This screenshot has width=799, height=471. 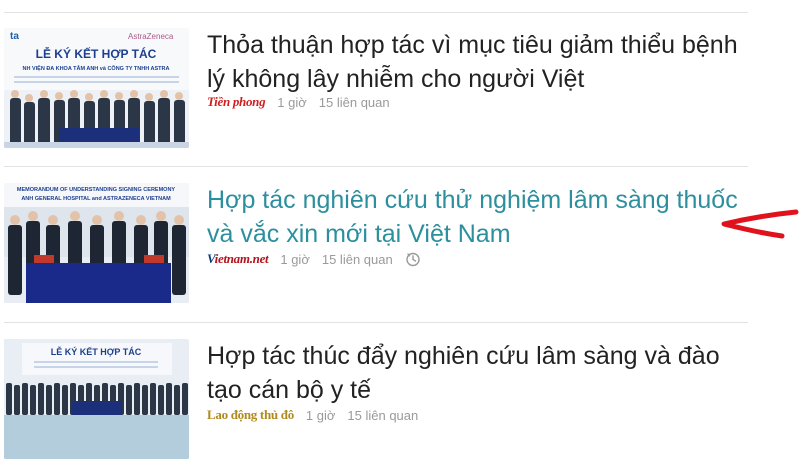 I want to click on history-icon, so click(x=413, y=259).